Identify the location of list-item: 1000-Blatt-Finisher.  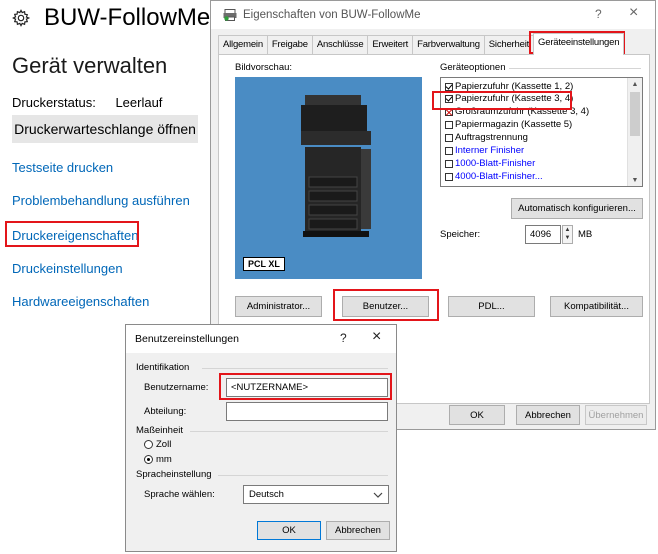
(490, 163).